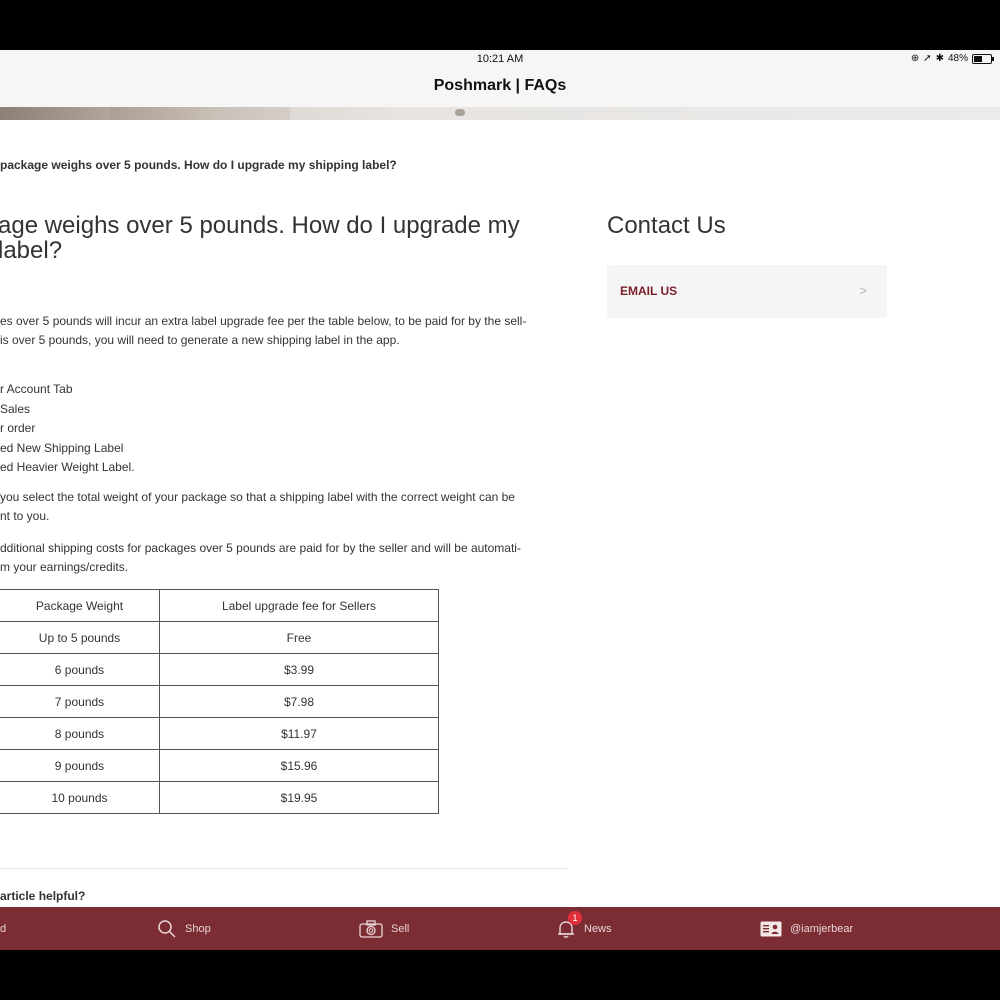 The width and height of the screenshot is (1000, 1000). What do you see at coordinates (36, 389) in the screenshot?
I see `list-item: r Account Tab` at bounding box center [36, 389].